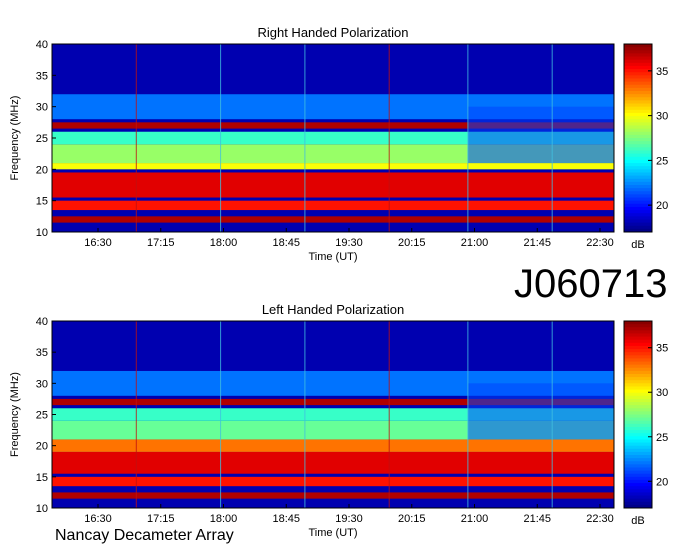 The image size is (680, 552). Describe the element at coordinates (333, 309) in the screenshot. I see `panel-title: Left Handed Polarization` at that location.